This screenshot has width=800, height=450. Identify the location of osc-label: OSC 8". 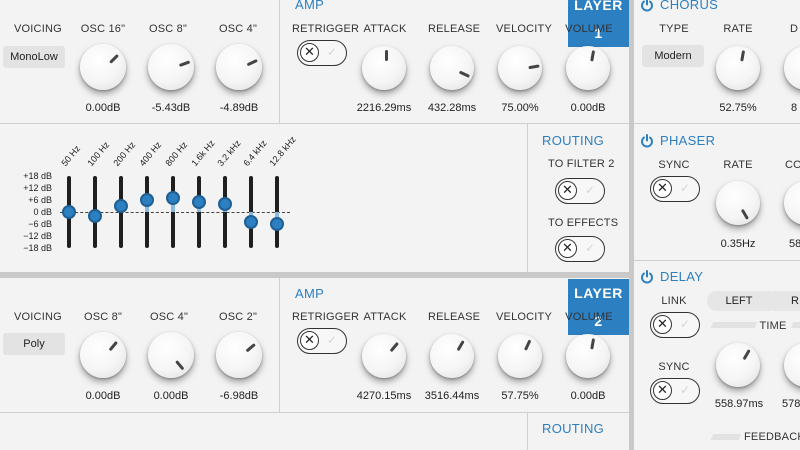
(168, 29).